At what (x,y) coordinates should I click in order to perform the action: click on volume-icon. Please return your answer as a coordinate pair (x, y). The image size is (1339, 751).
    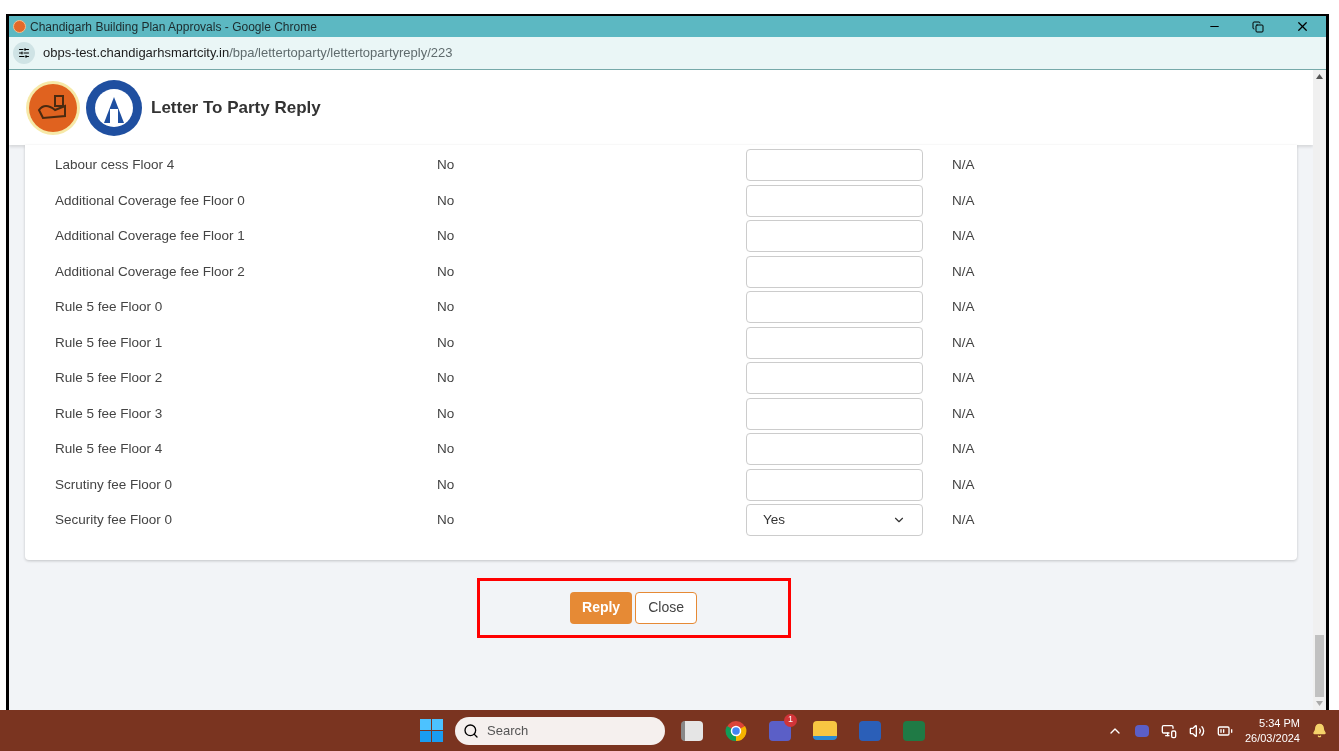
    Looking at the image, I should click on (1196, 730).